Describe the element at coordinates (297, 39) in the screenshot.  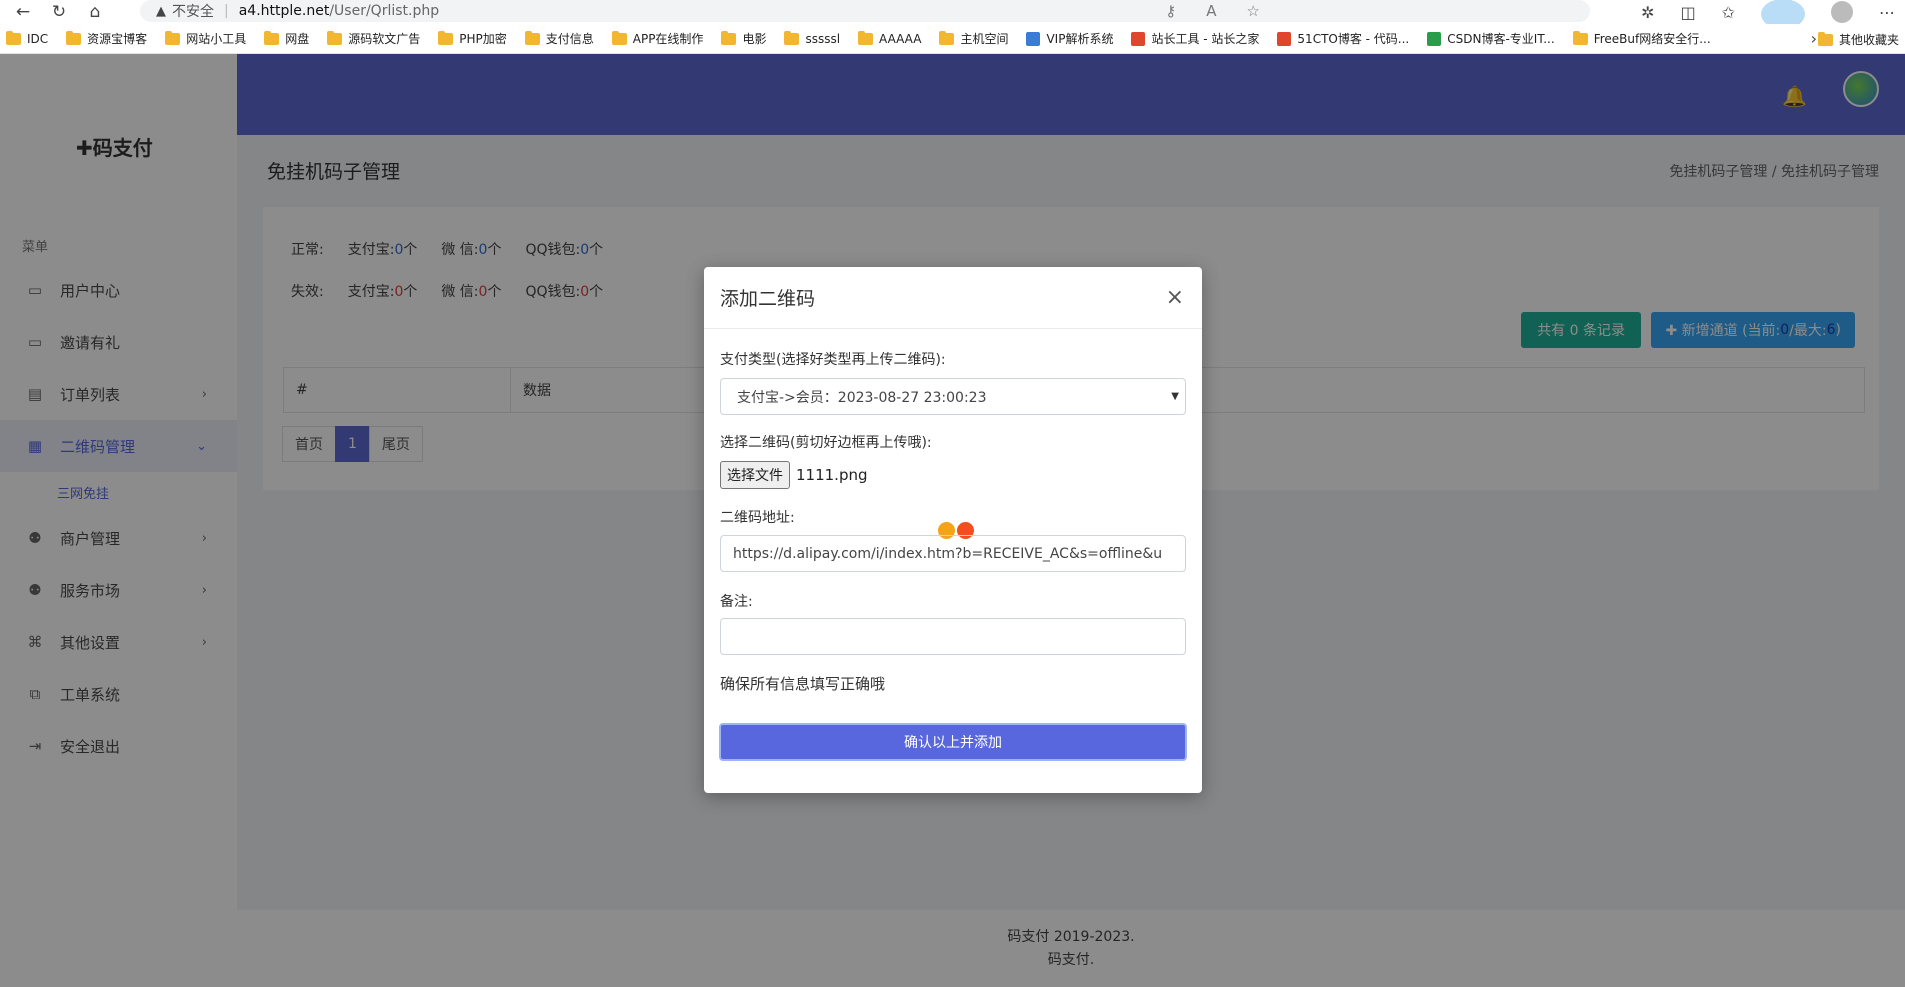
I see `bookmark-label: 网盘` at that location.